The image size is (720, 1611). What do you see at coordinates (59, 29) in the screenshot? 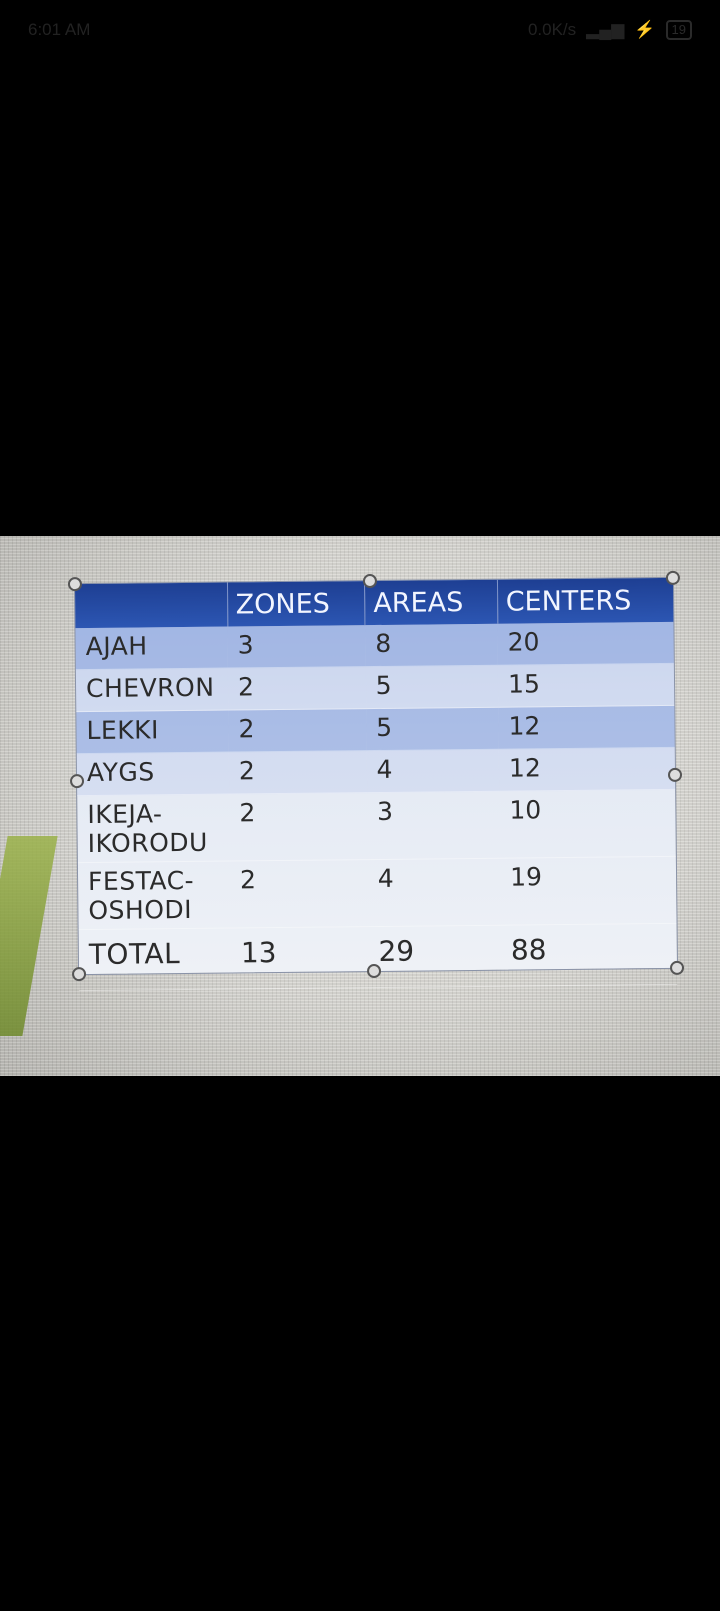
I see `status-time: 6:01 AM` at bounding box center [59, 29].